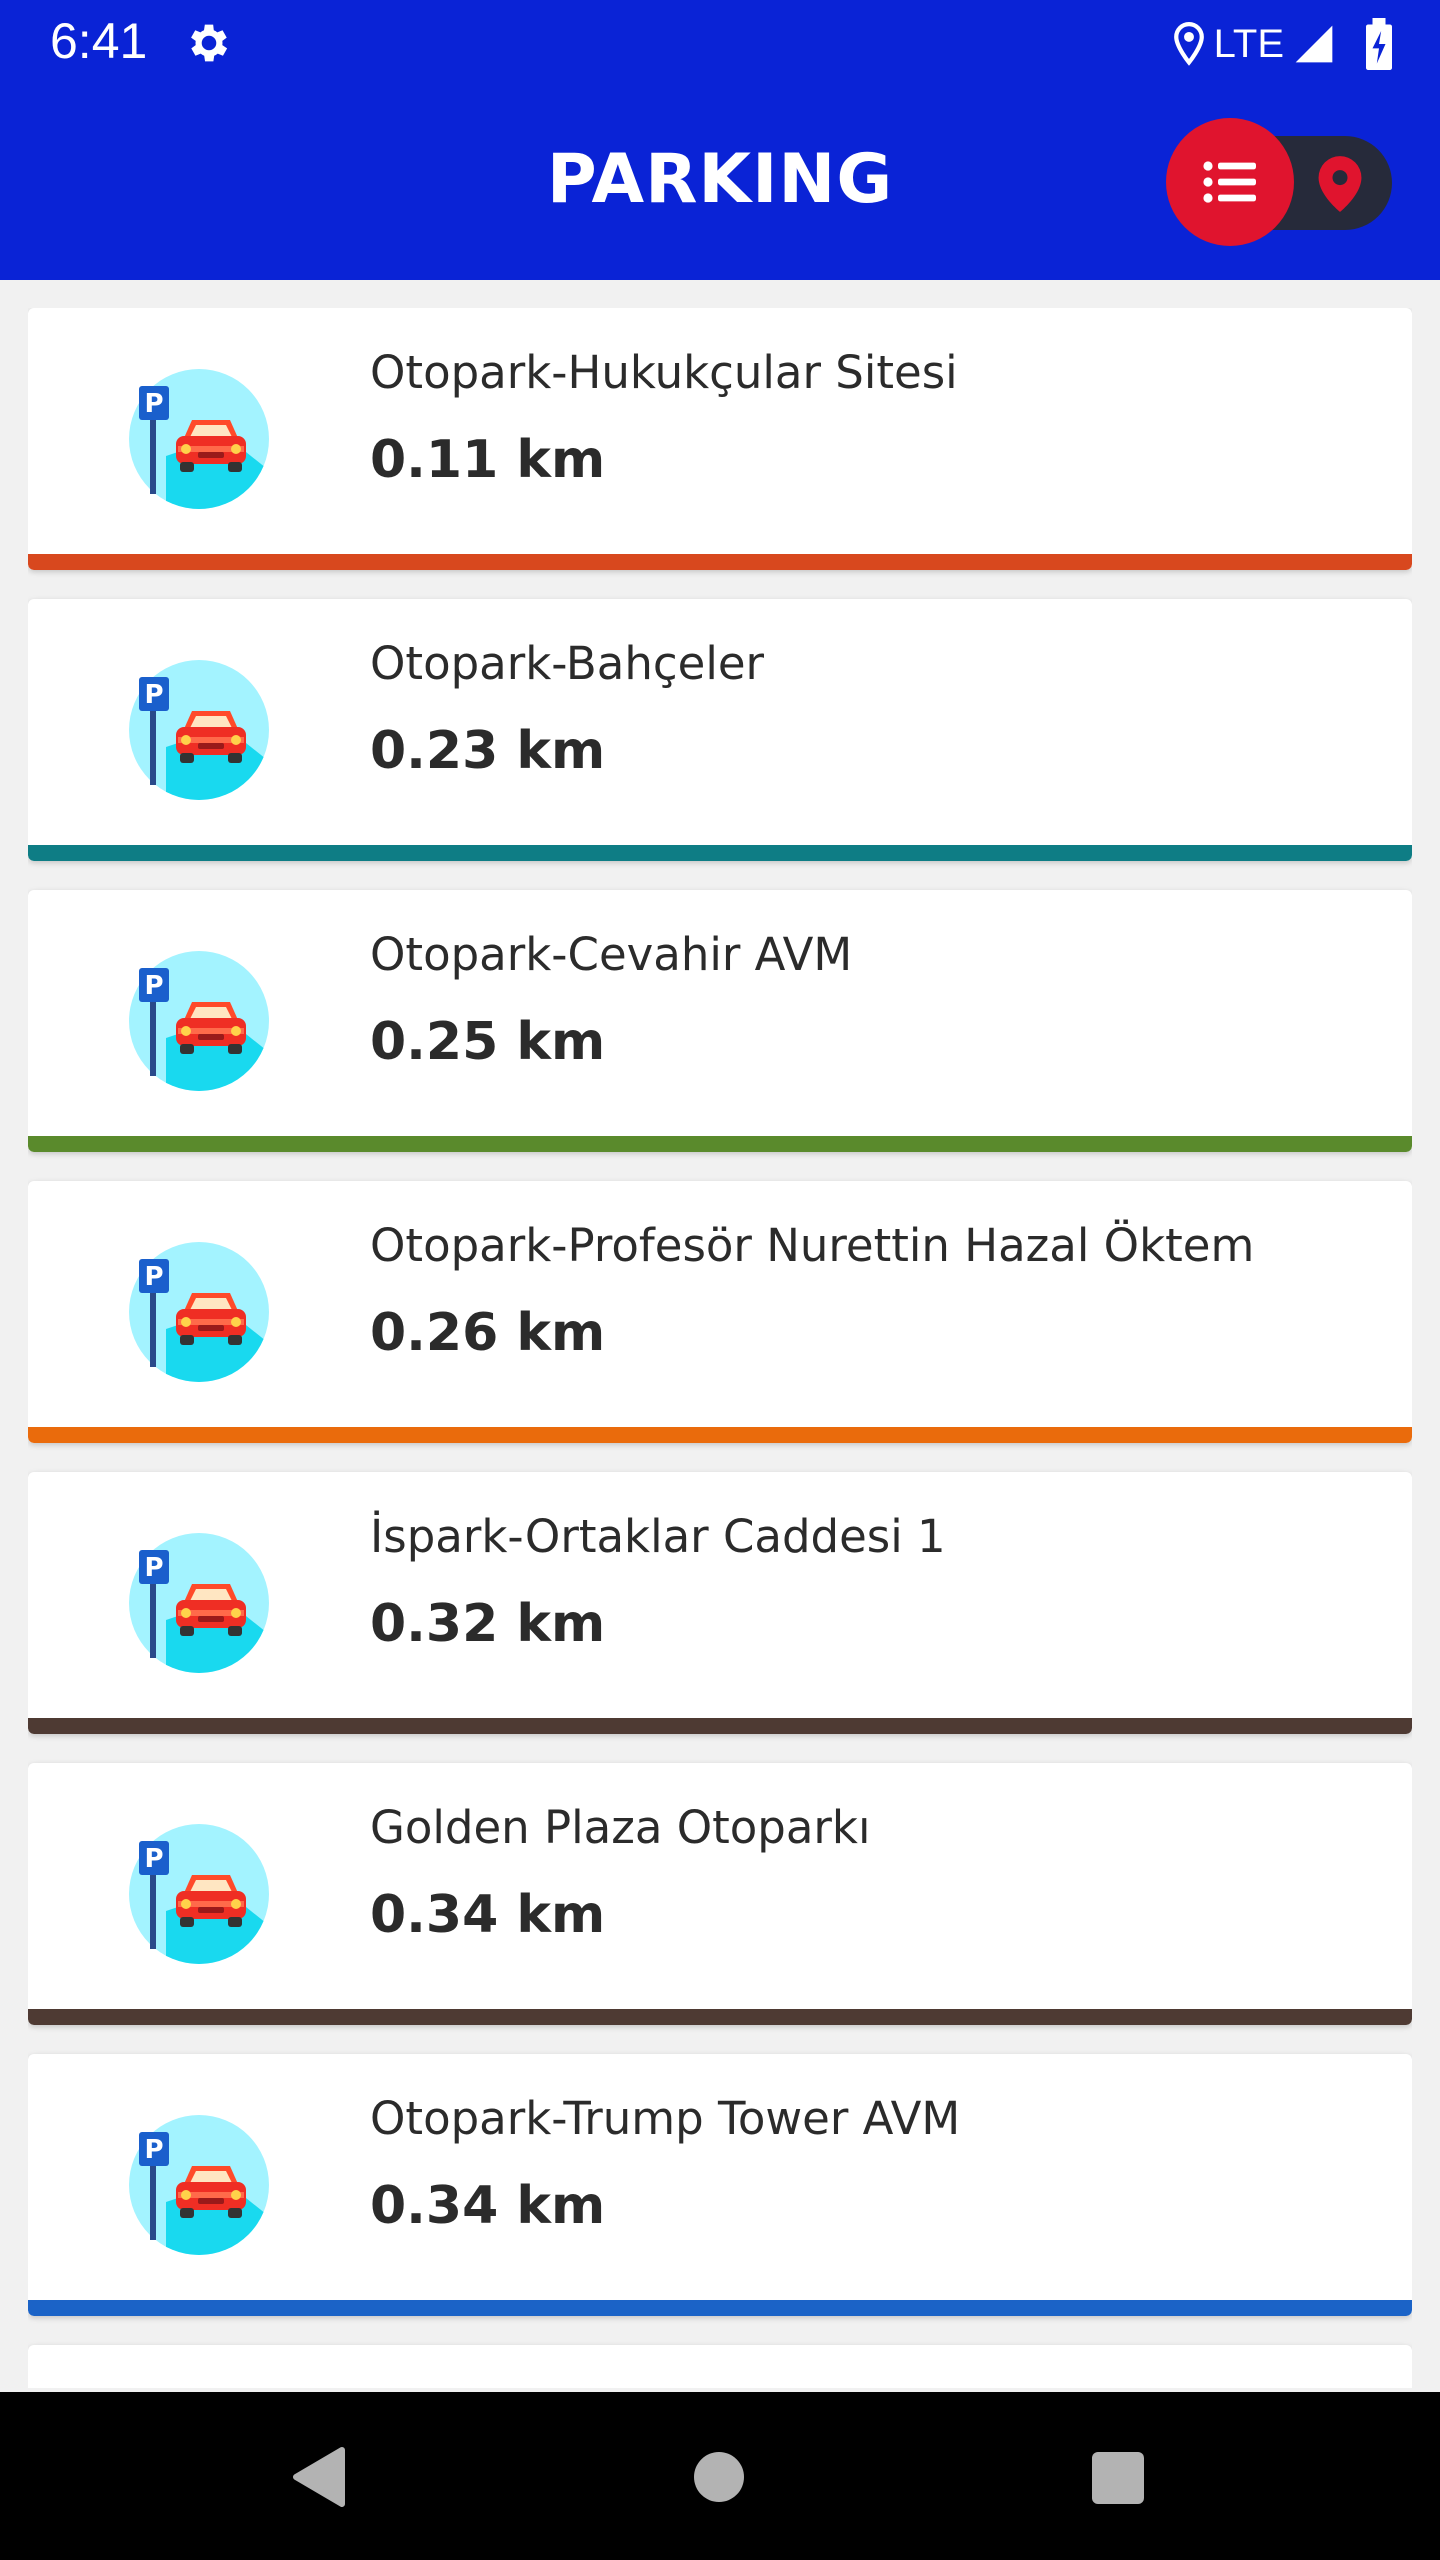  Describe the element at coordinates (720, 140) in the screenshot. I see `app-header: 6:41 LTE PARKING` at that location.